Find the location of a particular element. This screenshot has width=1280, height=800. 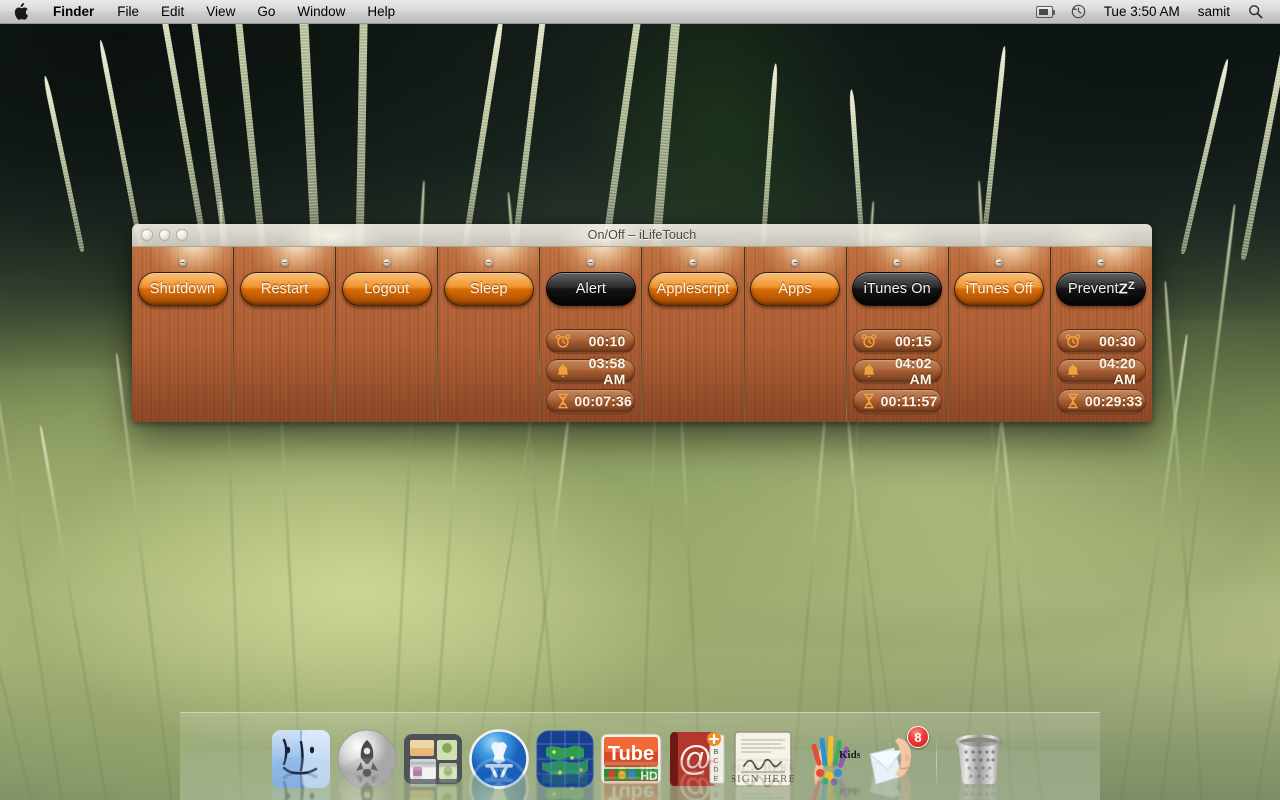

panel-shutdown: Shutdown is located at coordinates (183, 334).